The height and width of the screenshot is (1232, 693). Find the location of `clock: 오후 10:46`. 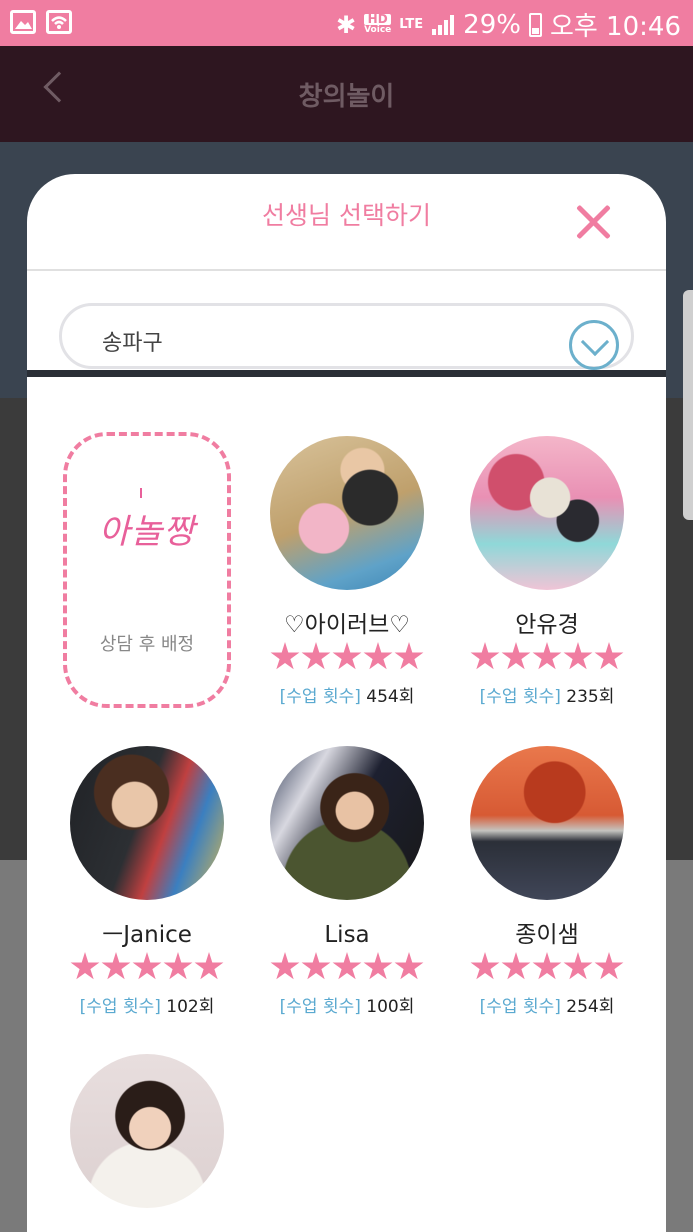

clock: 오후 10:46 is located at coordinates (615, 27).